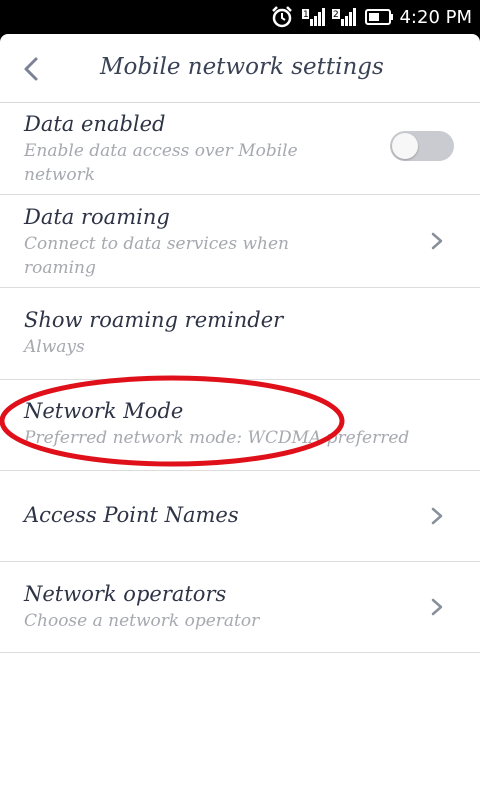 The image size is (480, 800). What do you see at coordinates (95, 124) in the screenshot?
I see `setting-title: Data enabled` at bounding box center [95, 124].